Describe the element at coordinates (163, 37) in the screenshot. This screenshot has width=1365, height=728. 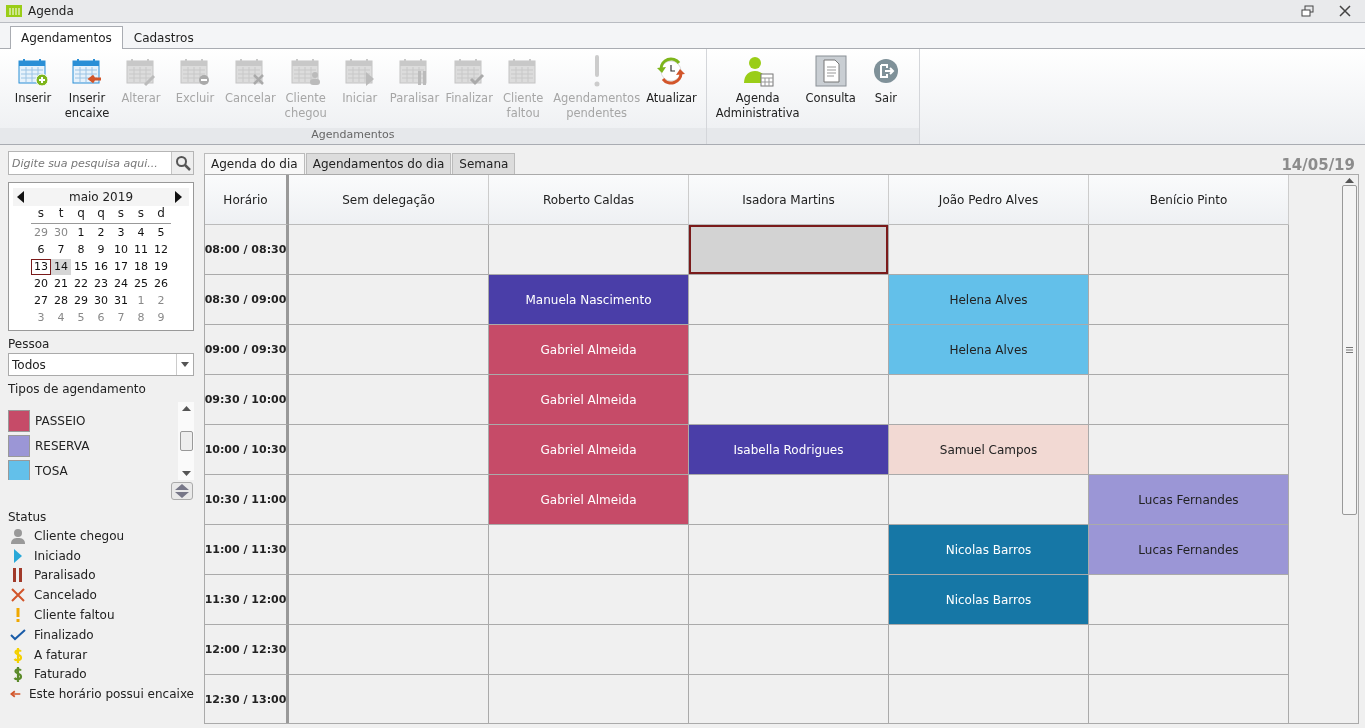
I see `ribbon-tab: Cadastros` at that location.